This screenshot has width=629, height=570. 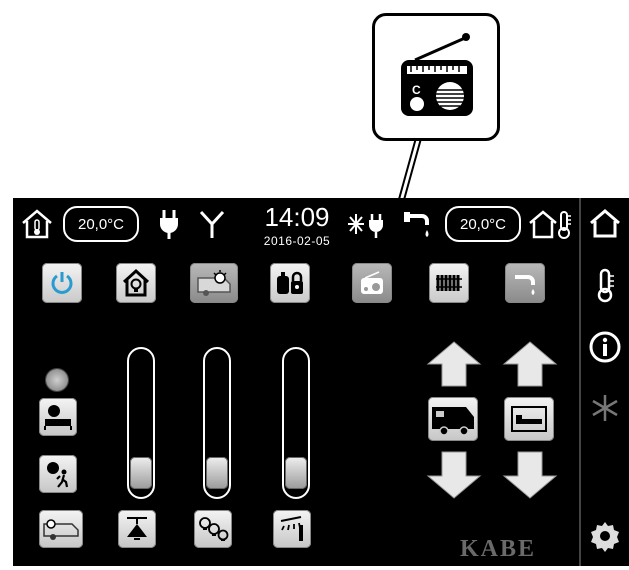 I want to click on bed-icon, so click(x=529, y=419).